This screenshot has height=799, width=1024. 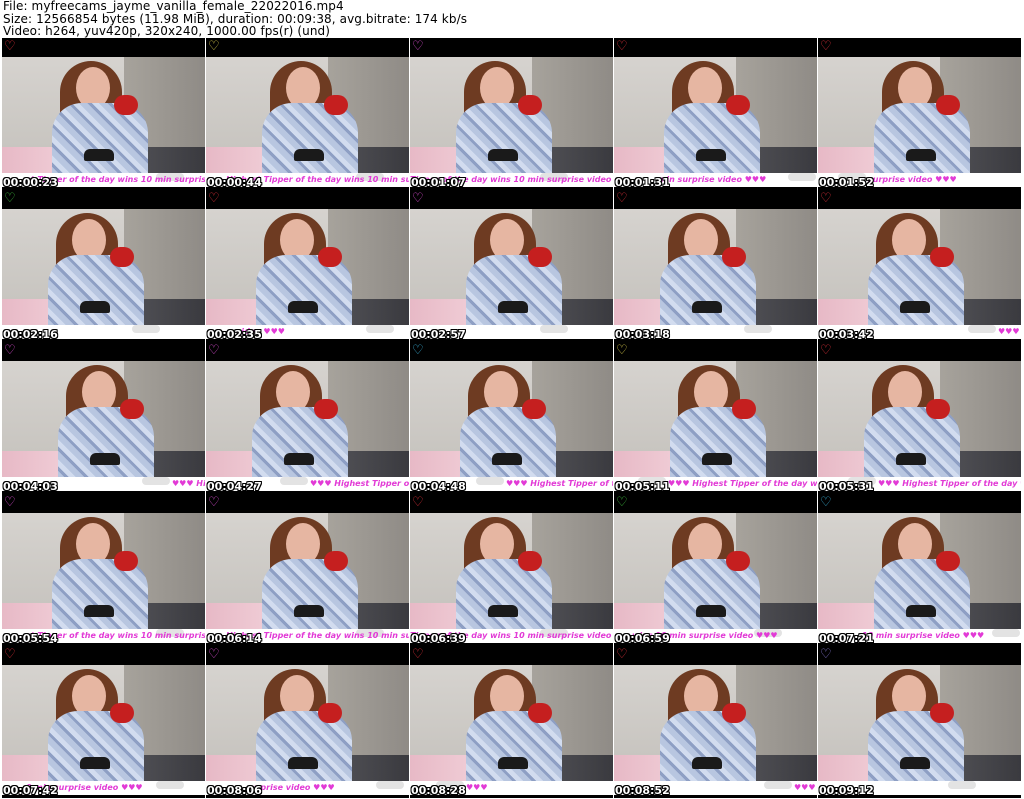 What do you see at coordinates (438, 790) in the screenshot?
I see `timestamp-label: 00:08:28` at bounding box center [438, 790].